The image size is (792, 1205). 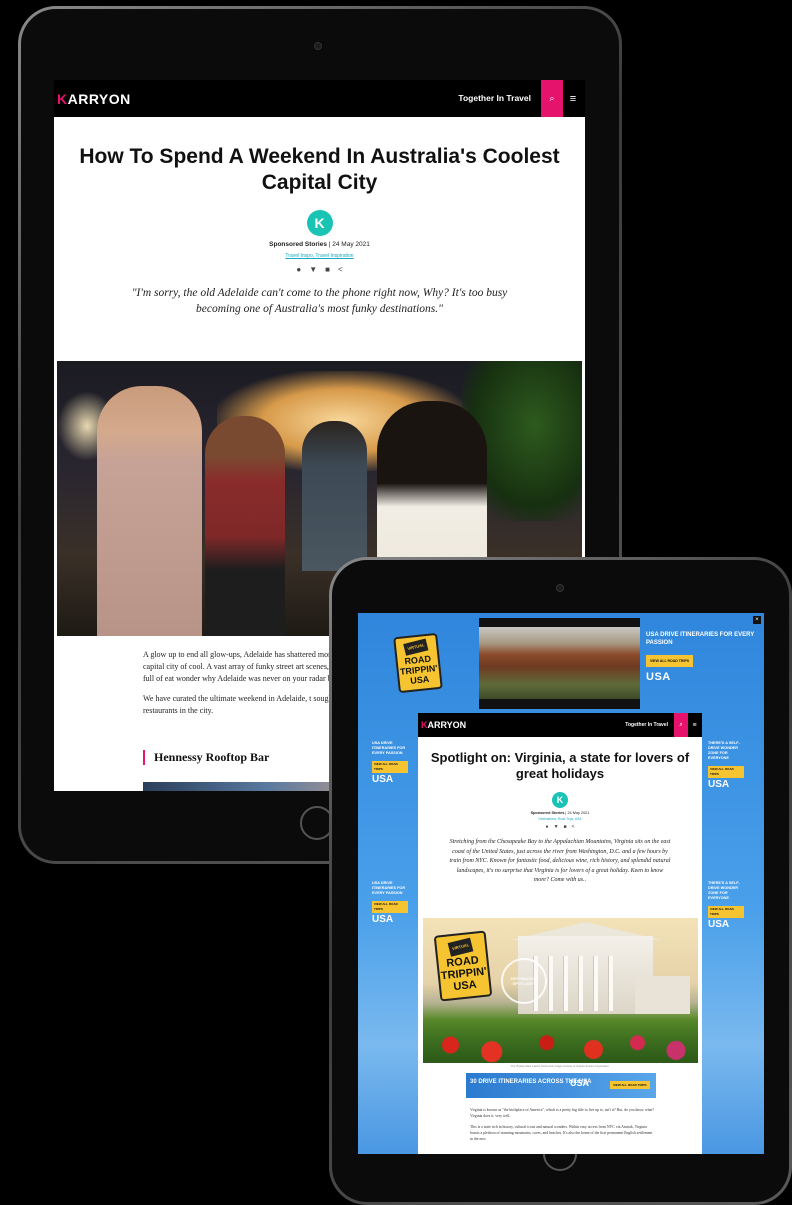 What do you see at coordinates (319, 256) in the screenshot?
I see `article-tags: Travel Inspo, Travel Inspiration` at bounding box center [319, 256].